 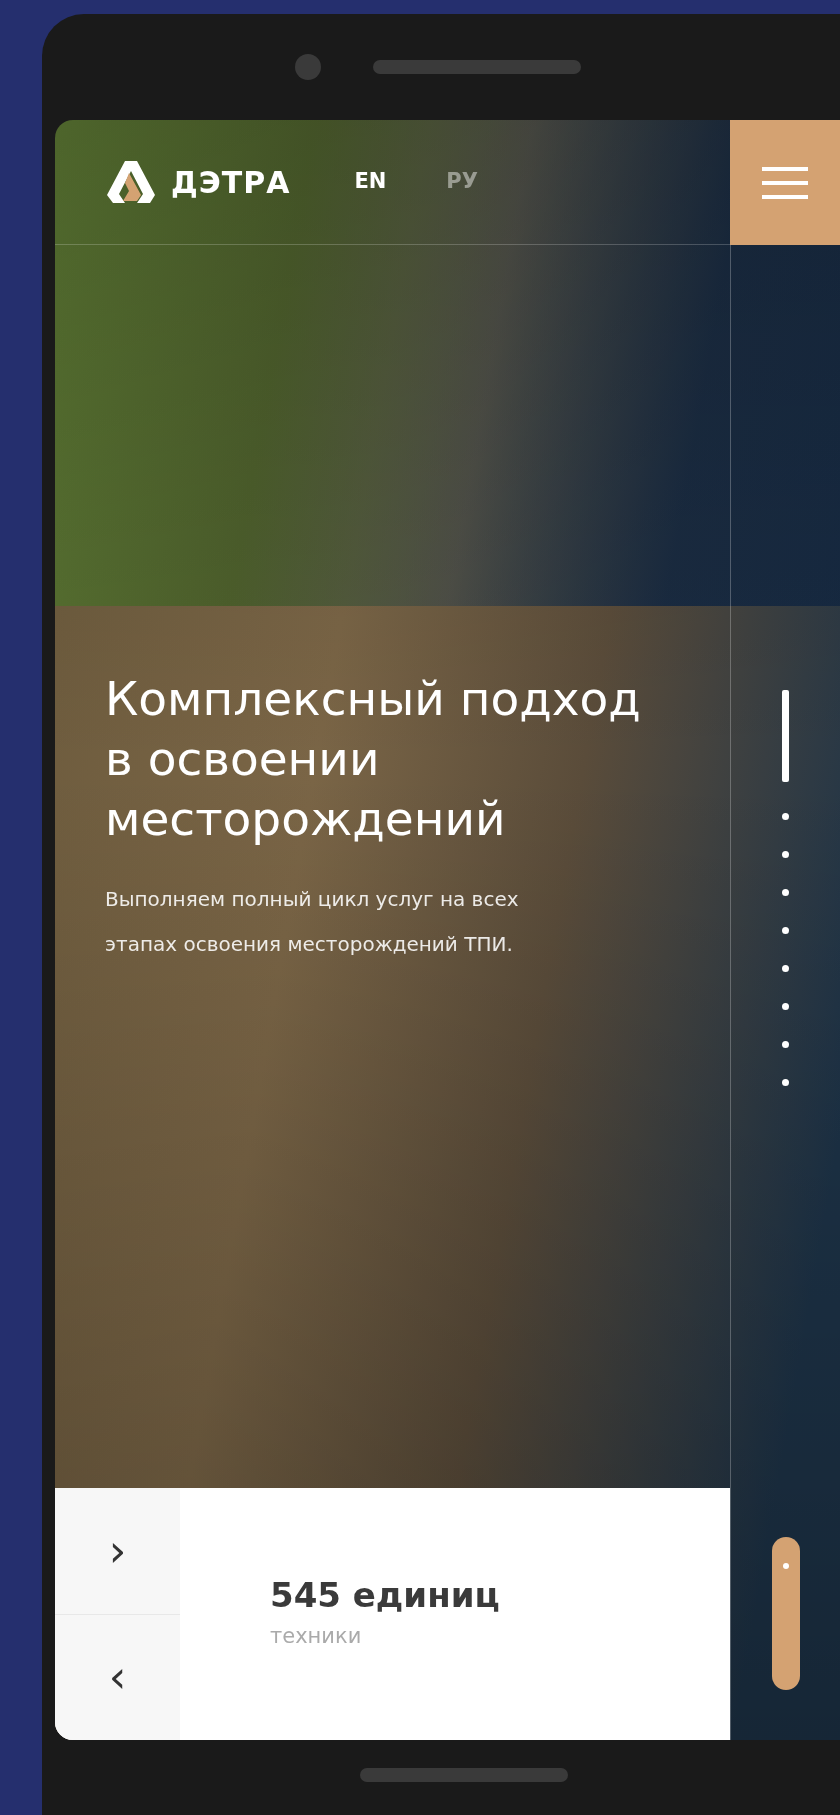 I want to click on stat-label: техники, so click(x=316, y=1636).